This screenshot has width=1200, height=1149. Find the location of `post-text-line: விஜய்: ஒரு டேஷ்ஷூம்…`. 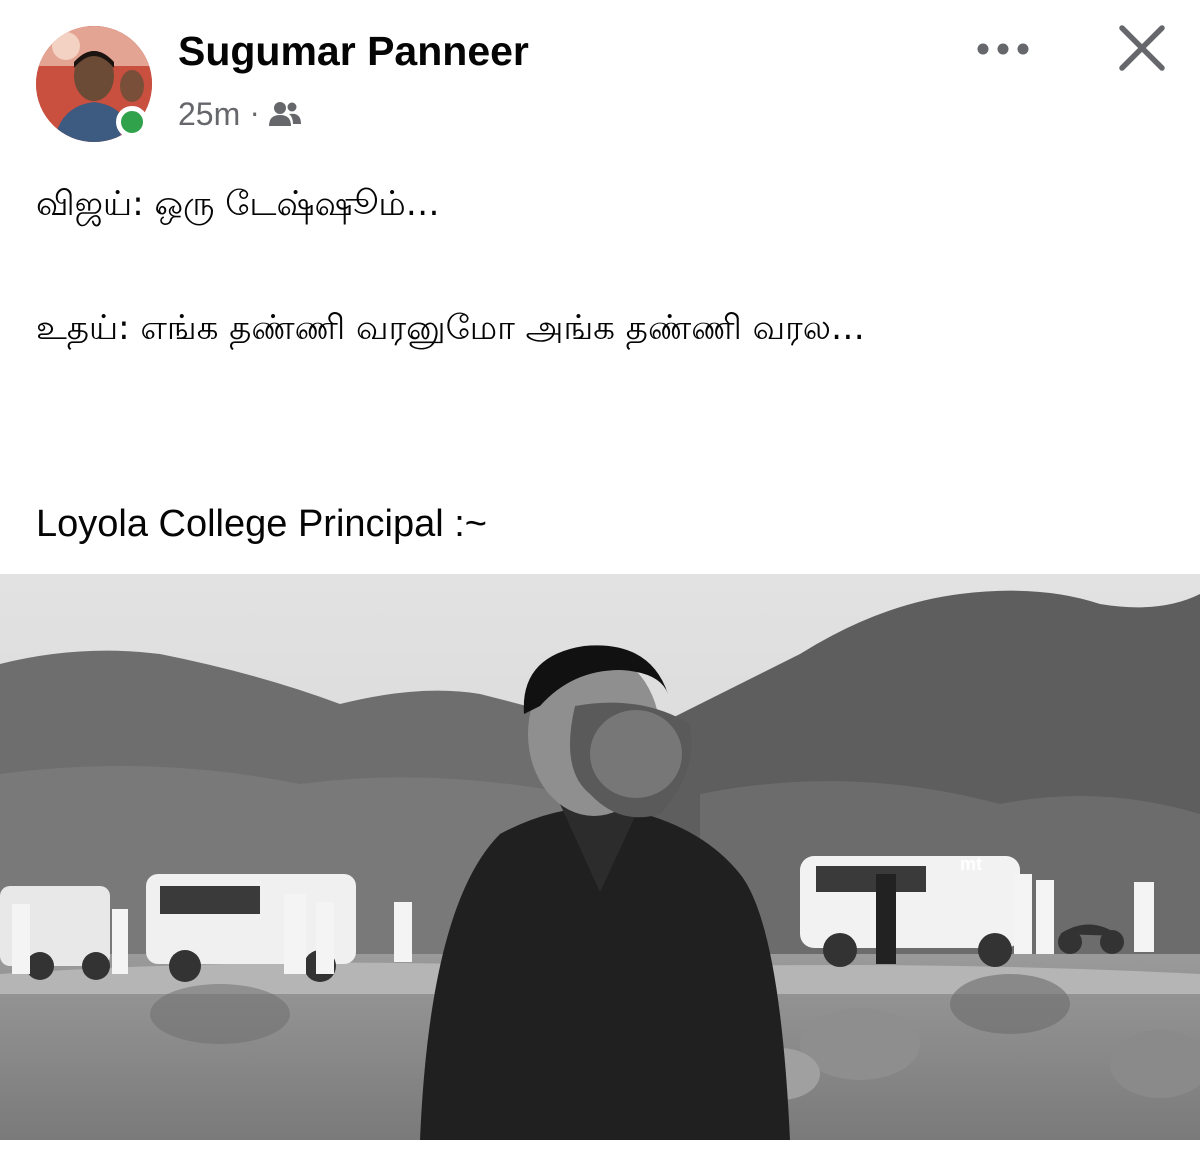

post-text-line: விஜய்: ஒரு டேஷ்ஷூம்… is located at coordinates (238, 204).